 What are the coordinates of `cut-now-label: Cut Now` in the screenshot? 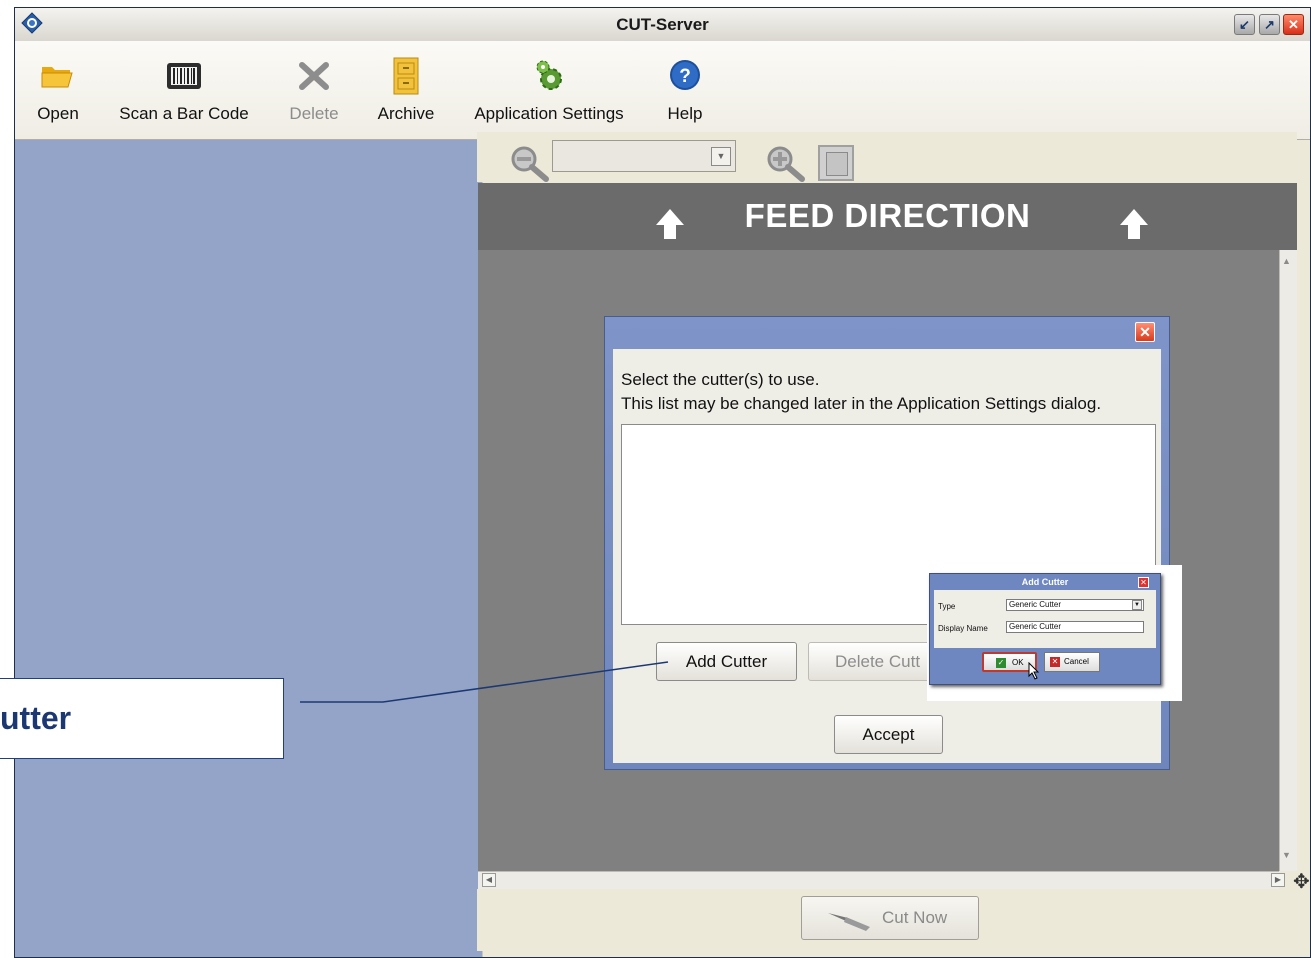 It's located at (915, 917).